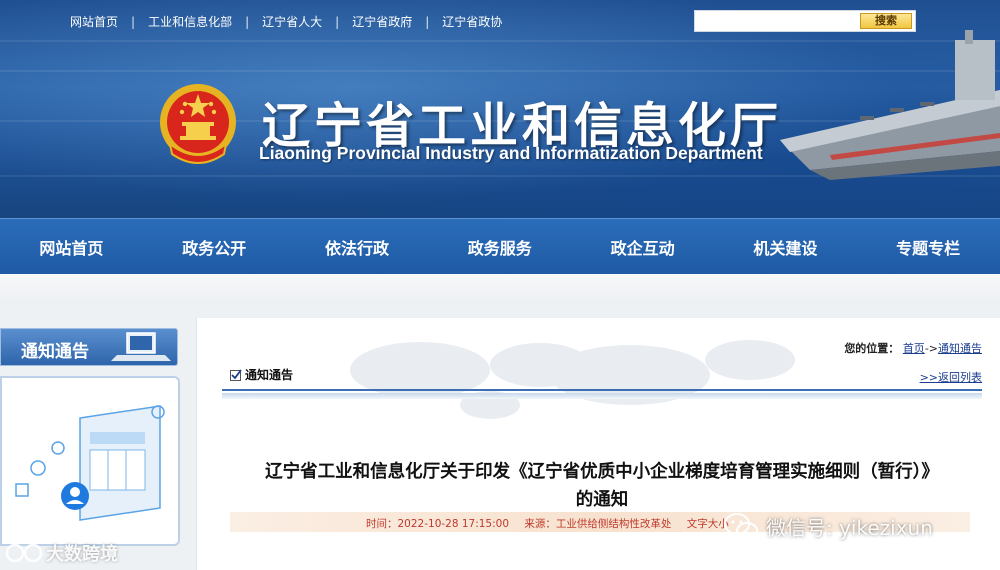 Image resolution: width=1000 pixels, height=570 pixels. What do you see at coordinates (951, 377) in the screenshot?
I see `back-to-list-link: >>返回列表` at bounding box center [951, 377].